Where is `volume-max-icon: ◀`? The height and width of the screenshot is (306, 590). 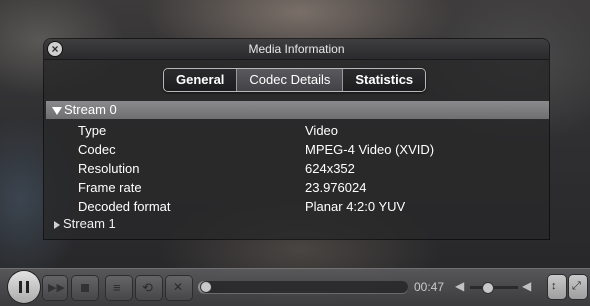 volume-max-icon: ◀ is located at coordinates (527, 286).